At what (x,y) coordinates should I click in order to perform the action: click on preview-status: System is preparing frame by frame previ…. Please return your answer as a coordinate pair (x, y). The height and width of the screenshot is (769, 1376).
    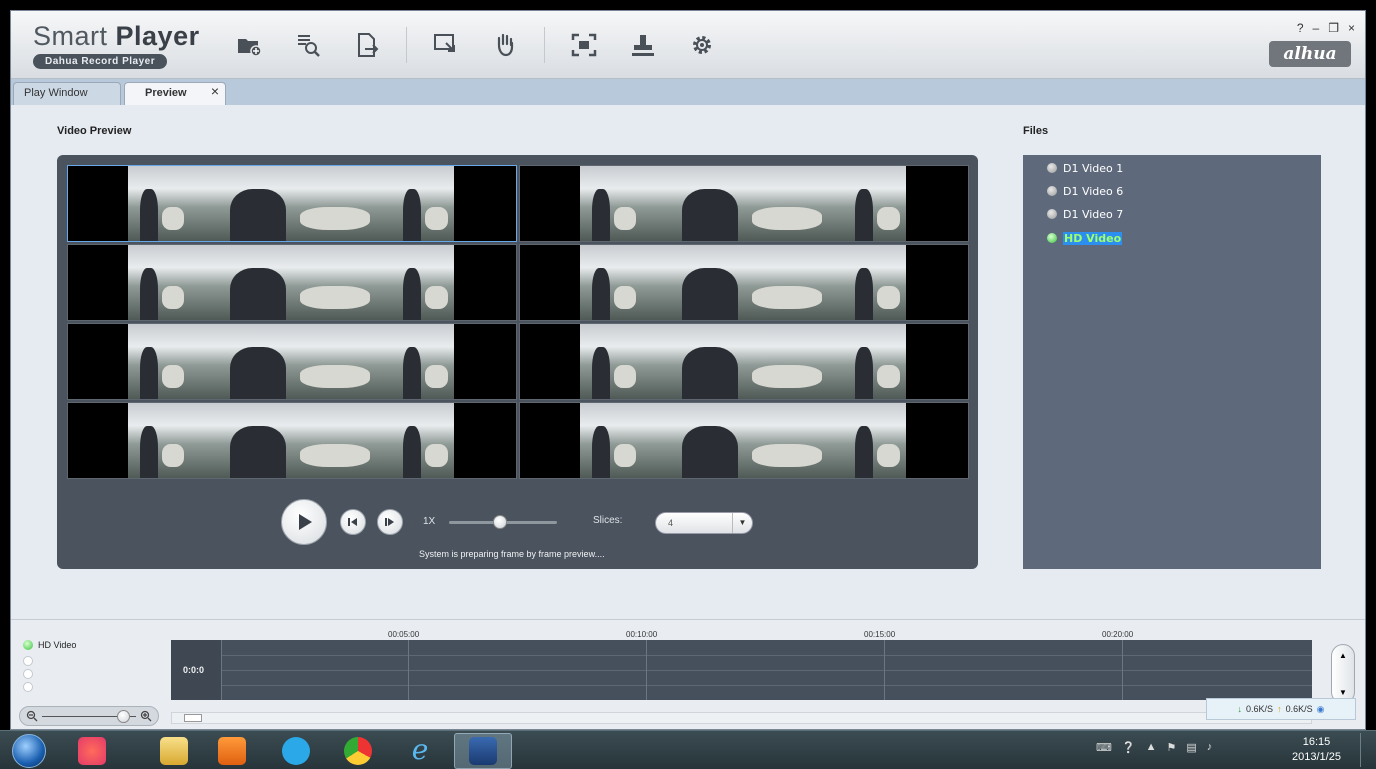
    Looking at the image, I should click on (512, 554).